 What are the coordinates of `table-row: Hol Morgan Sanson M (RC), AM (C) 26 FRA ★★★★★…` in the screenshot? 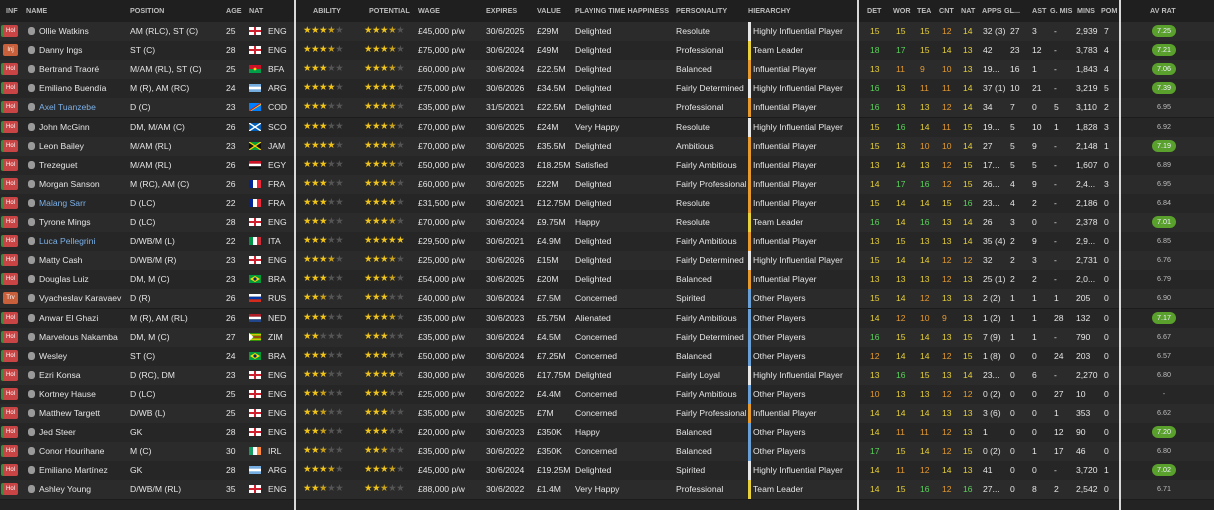 It's located at (607, 184).